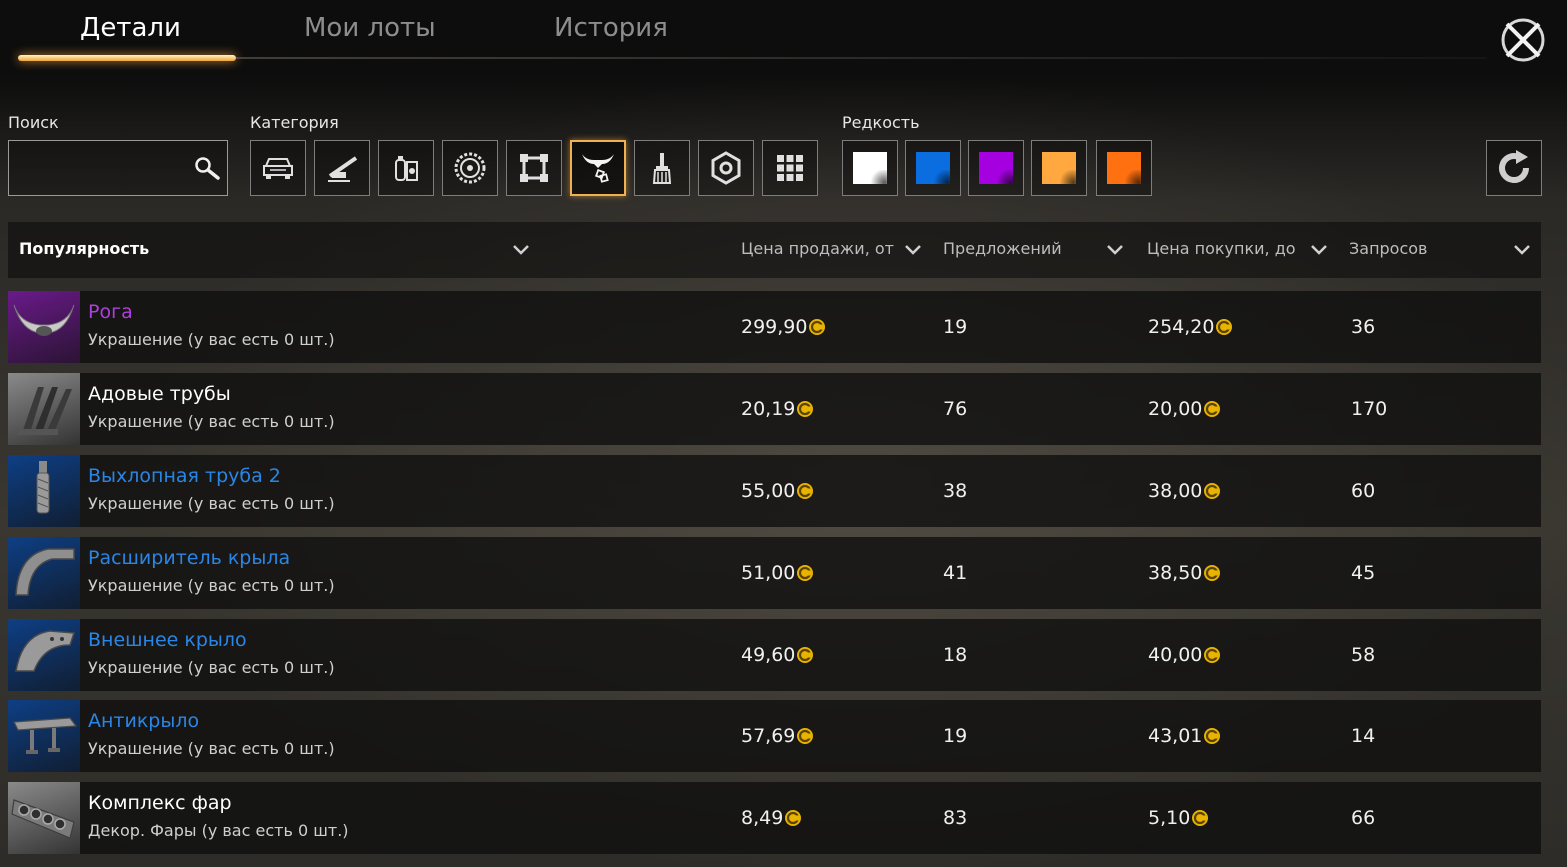  I want to click on requests-count: 45, so click(1363, 573).